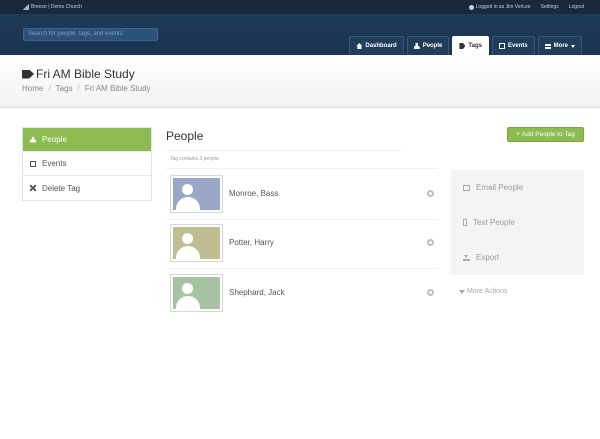  Describe the element at coordinates (517, 46) in the screenshot. I see `tab-label: Events` at that location.